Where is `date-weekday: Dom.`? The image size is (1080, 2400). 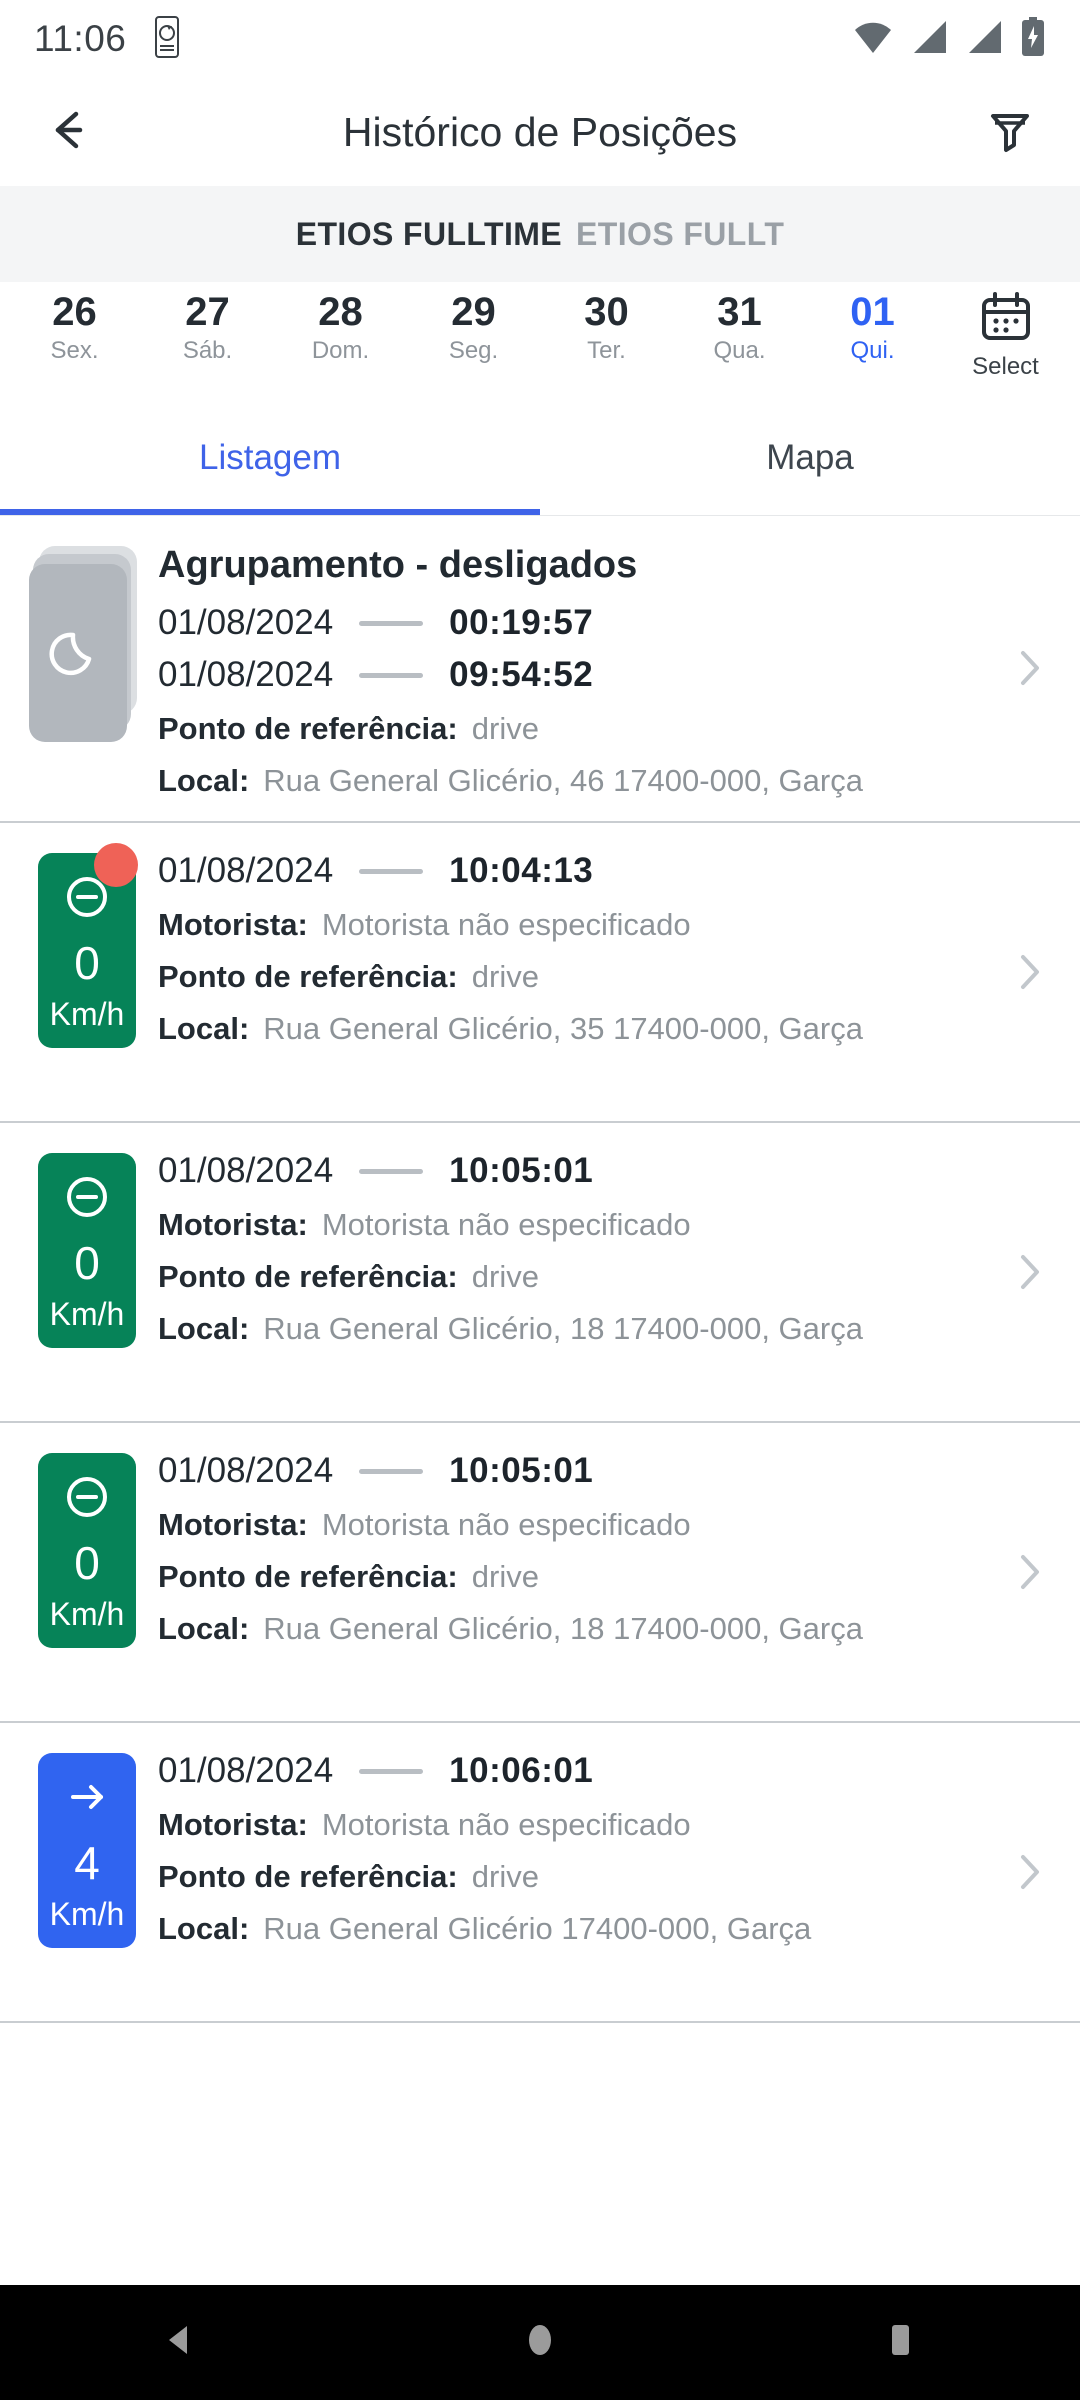
date-weekday: Dom. is located at coordinates (340, 350).